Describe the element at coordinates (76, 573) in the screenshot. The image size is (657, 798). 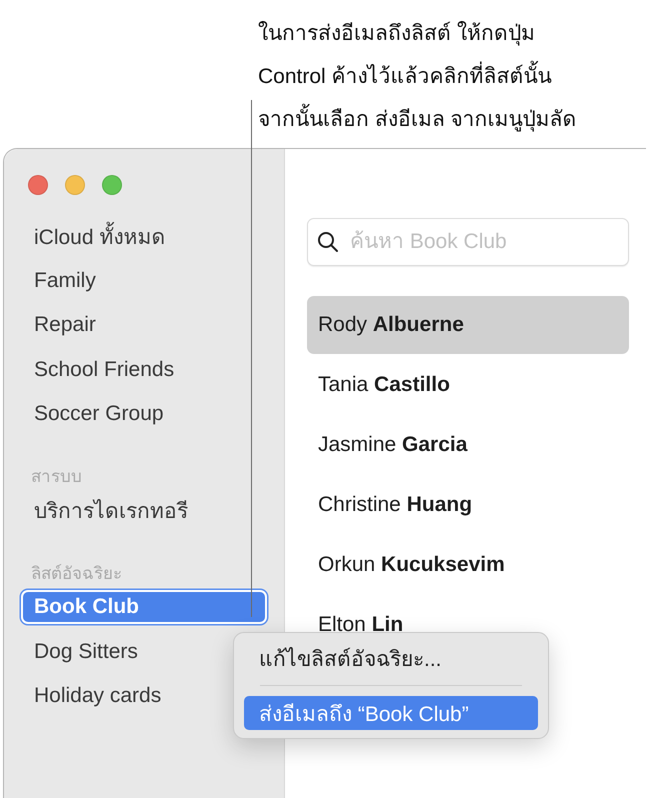
I see `section-header: ลิสต์อัจฉริยะ` at that location.